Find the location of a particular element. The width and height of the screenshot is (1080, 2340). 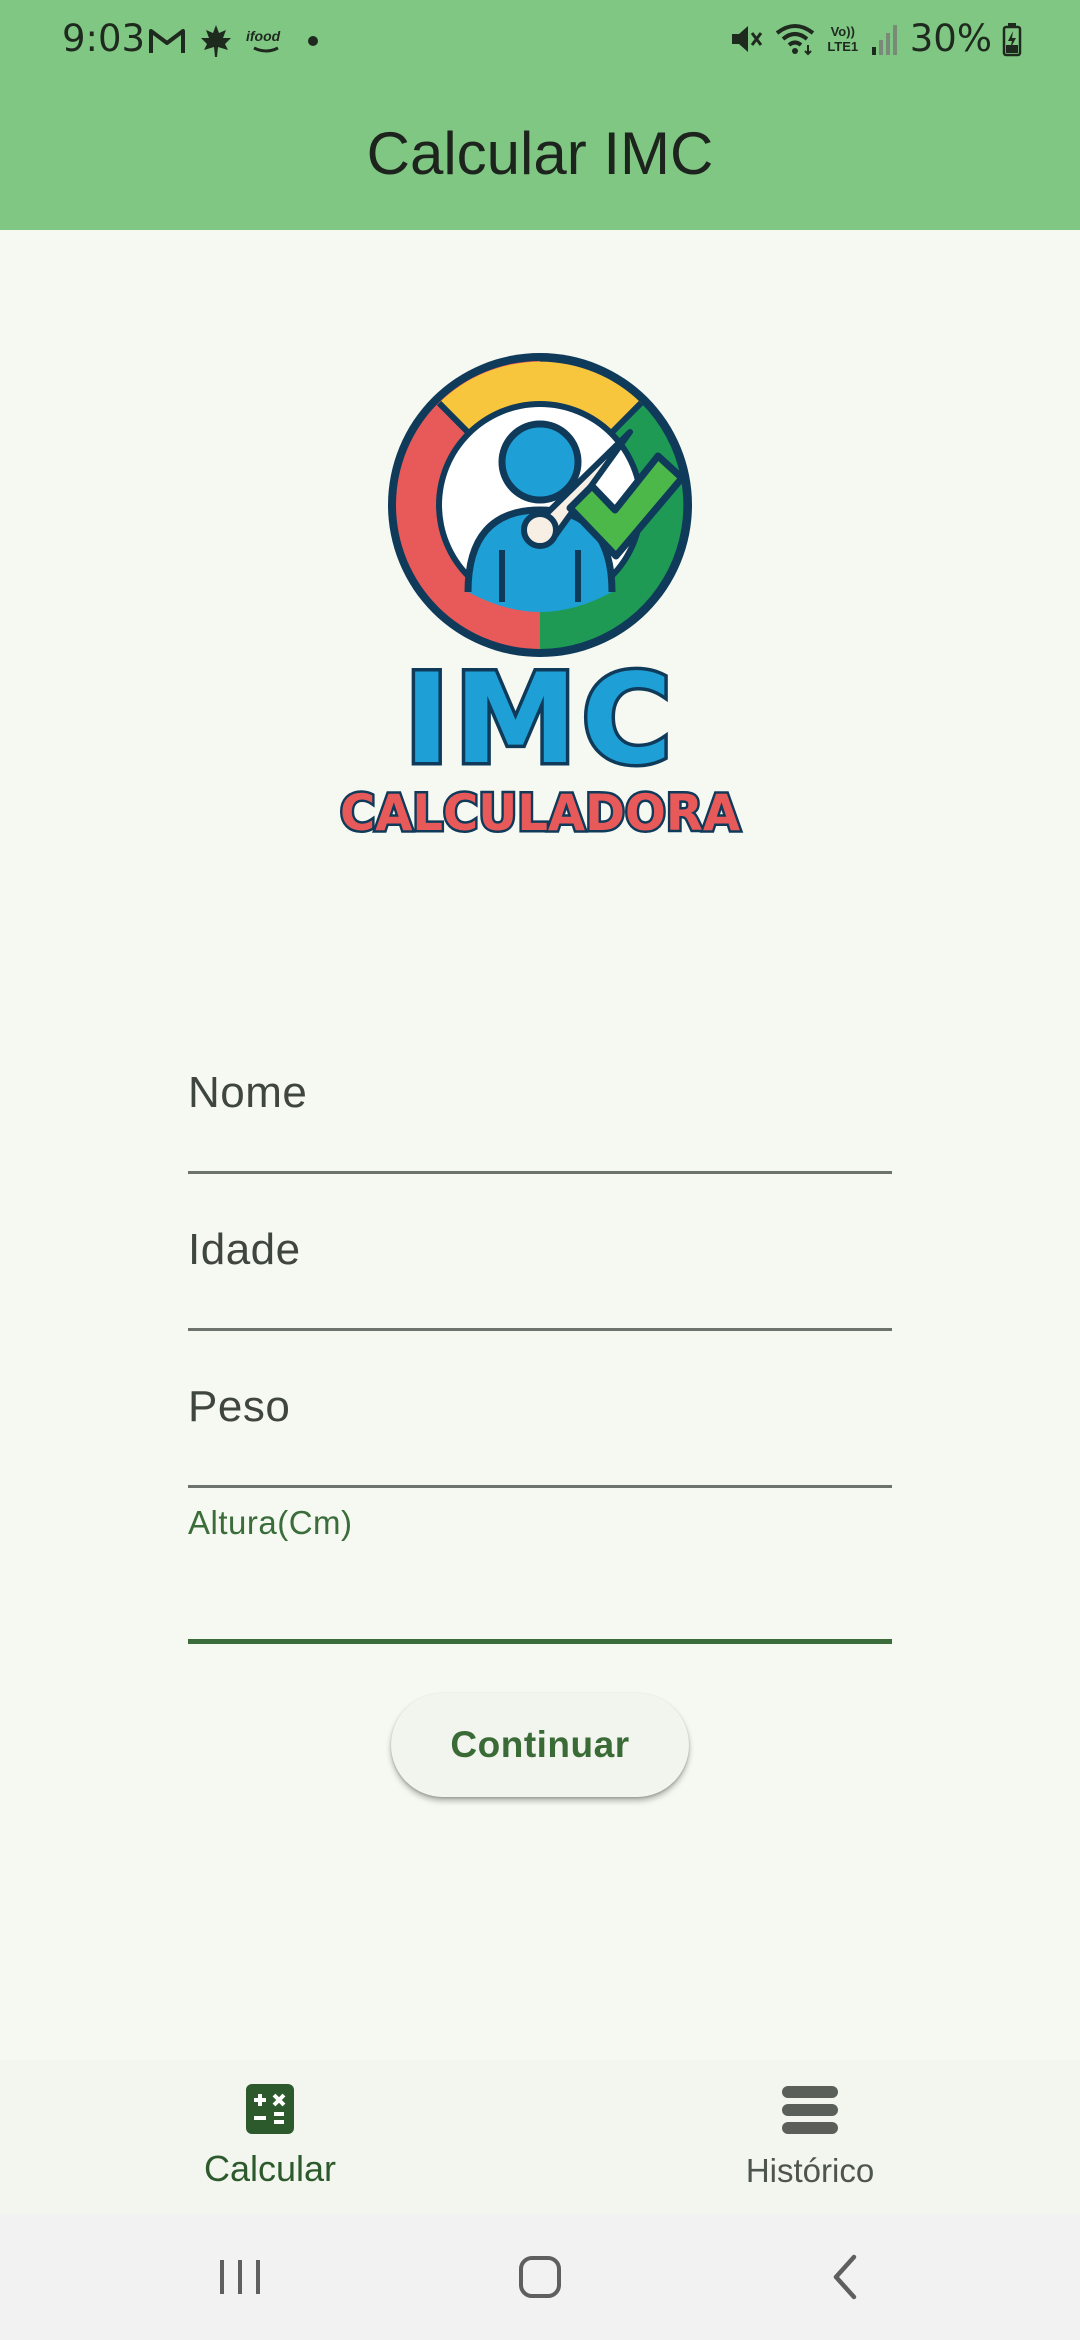

height-field-underline is located at coordinates (540, 1641).